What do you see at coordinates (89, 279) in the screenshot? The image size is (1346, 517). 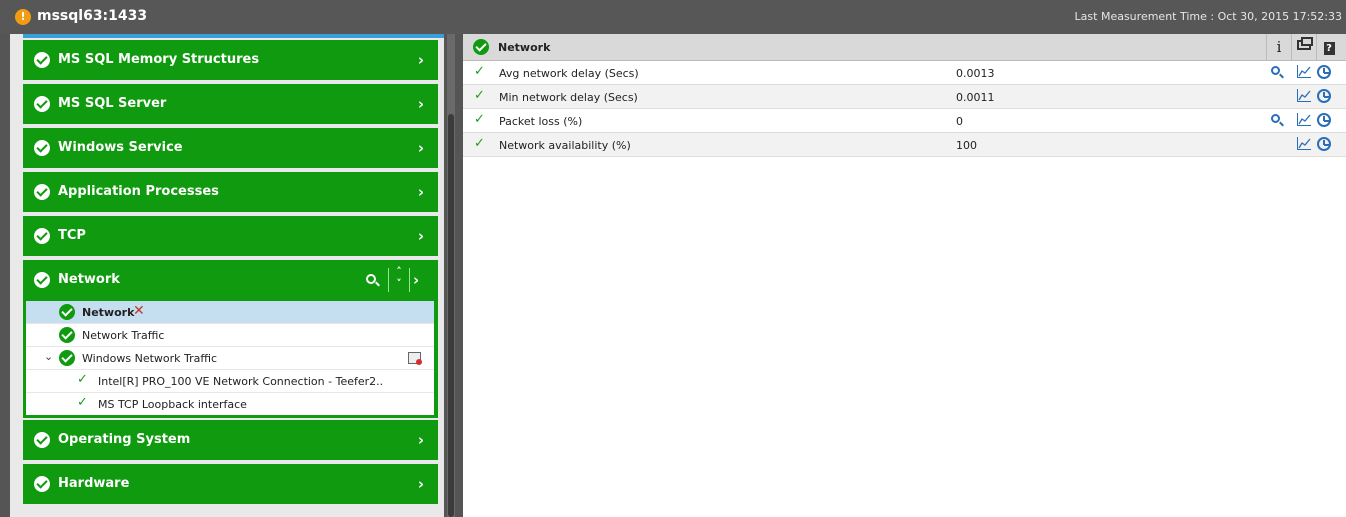 I see `layer-label: Network` at bounding box center [89, 279].